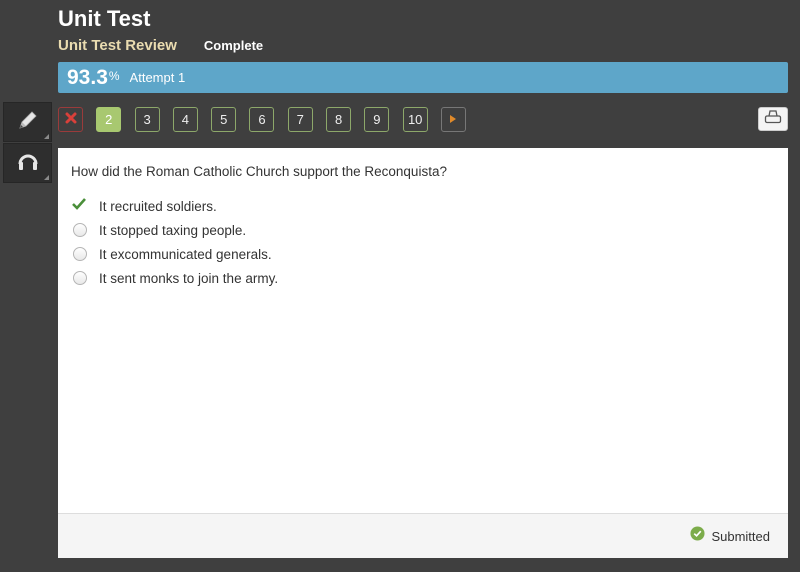 This screenshot has height=572, width=800. I want to click on audio-tool-button, so click(27, 163).